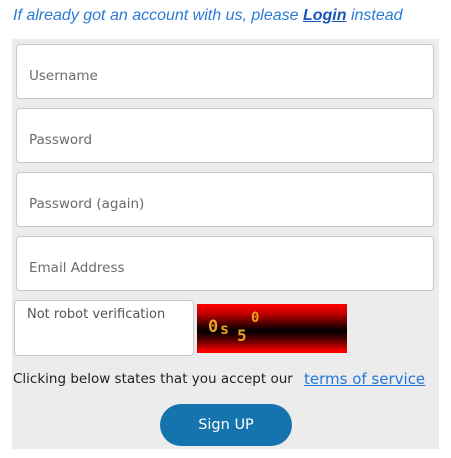  Describe the element at coordinates (374, 15) in the screenshot. I see `login-prompt-suffix: instead` at that location.